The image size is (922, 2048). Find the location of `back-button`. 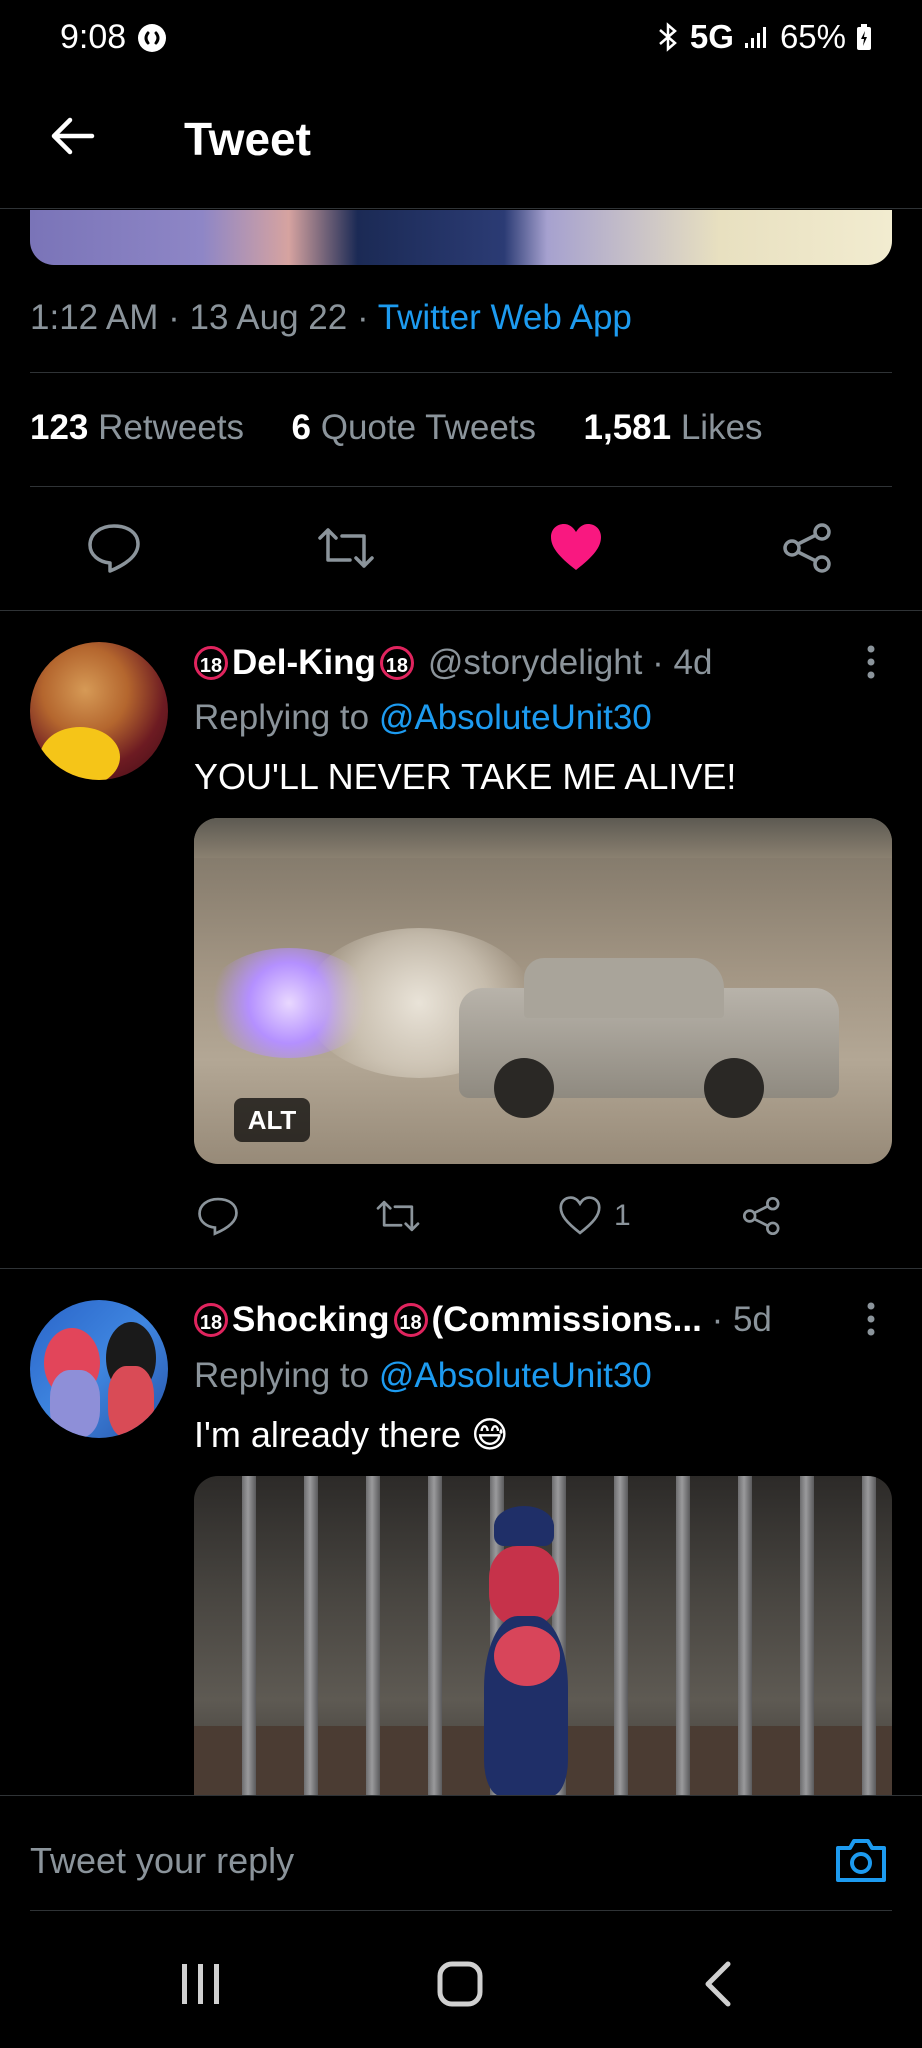

back-button is located at coordinates (72, 136).